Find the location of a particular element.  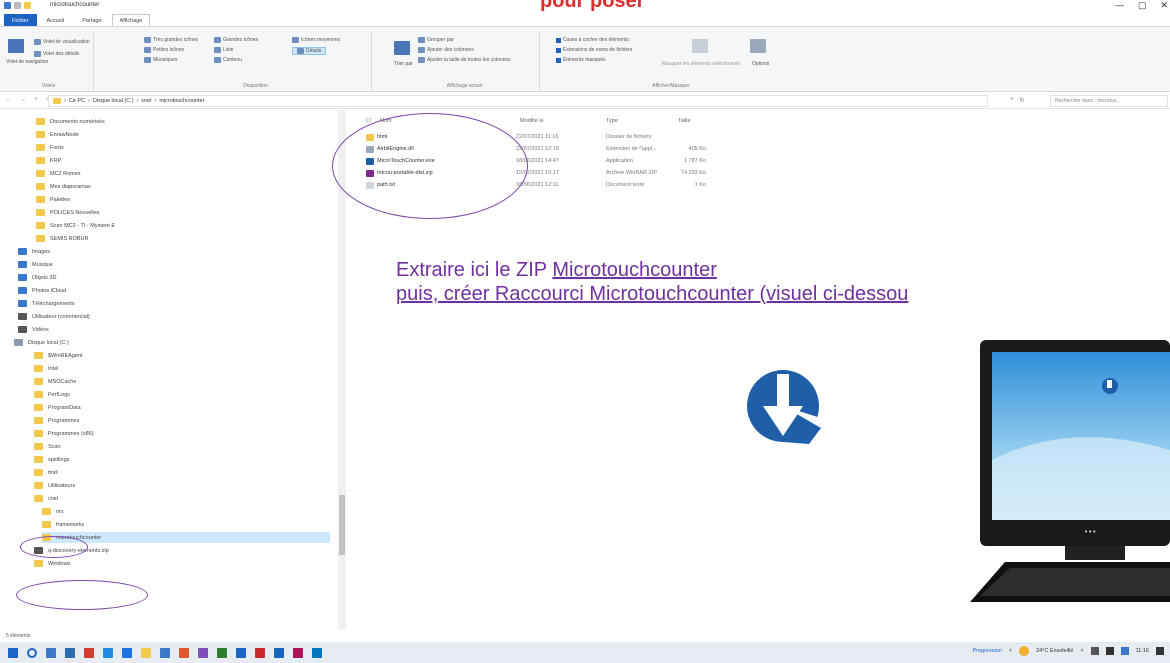

tray-app-icon is located at coordinates (1094, 651).